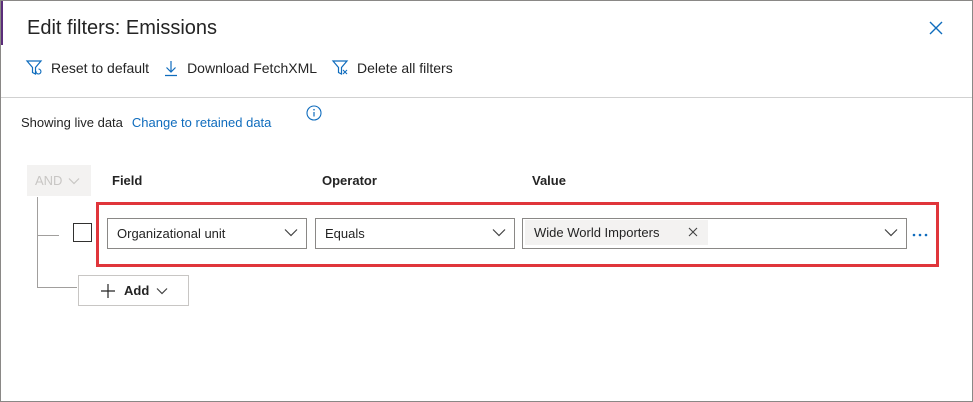 The width and height of the screenshot is (973, 402). I want to click on change-to-retained-link: Change to retained data, so click(202, 122).